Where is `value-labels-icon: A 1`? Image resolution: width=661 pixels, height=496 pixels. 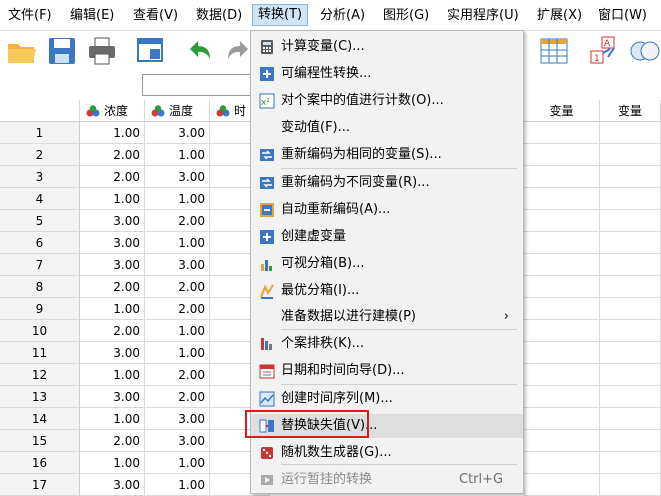 value-labels-icon: A 1 is located at coordinates (604, 51).